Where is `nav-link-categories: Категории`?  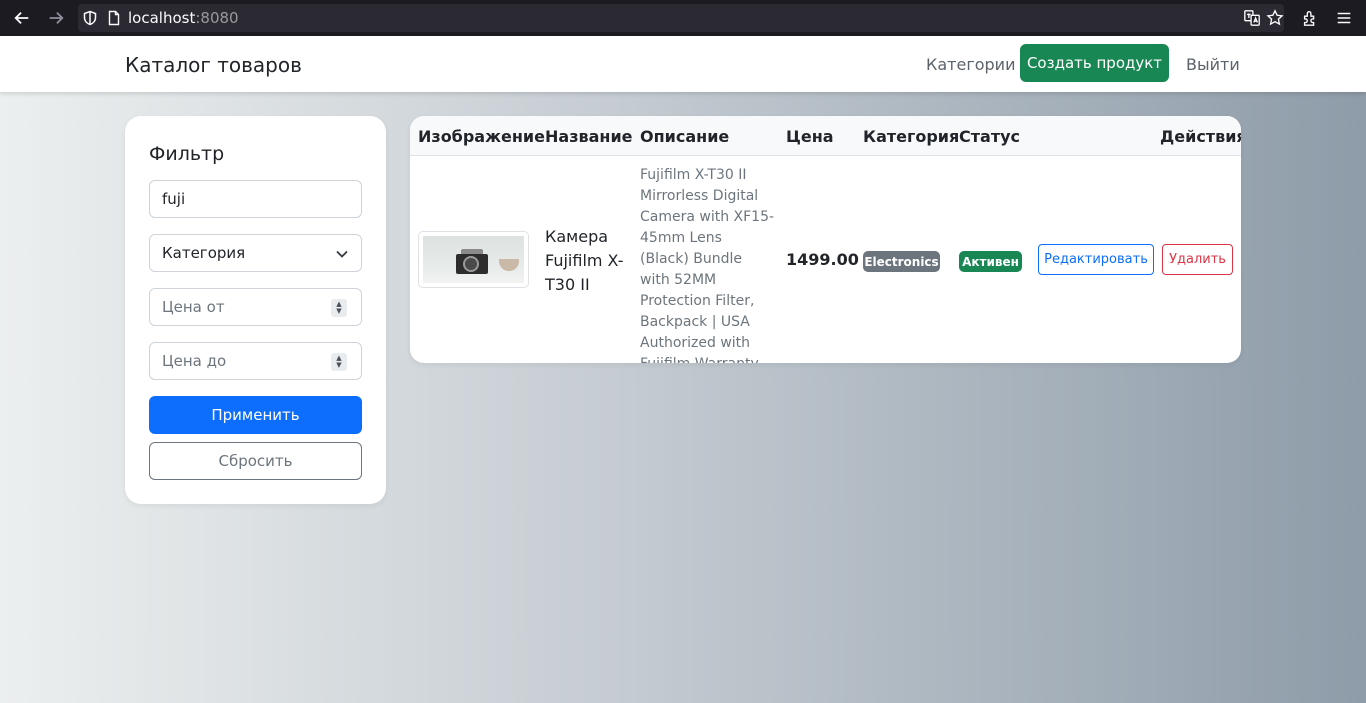 nav-link-categories: Категории is located at coordinates (970, 64).